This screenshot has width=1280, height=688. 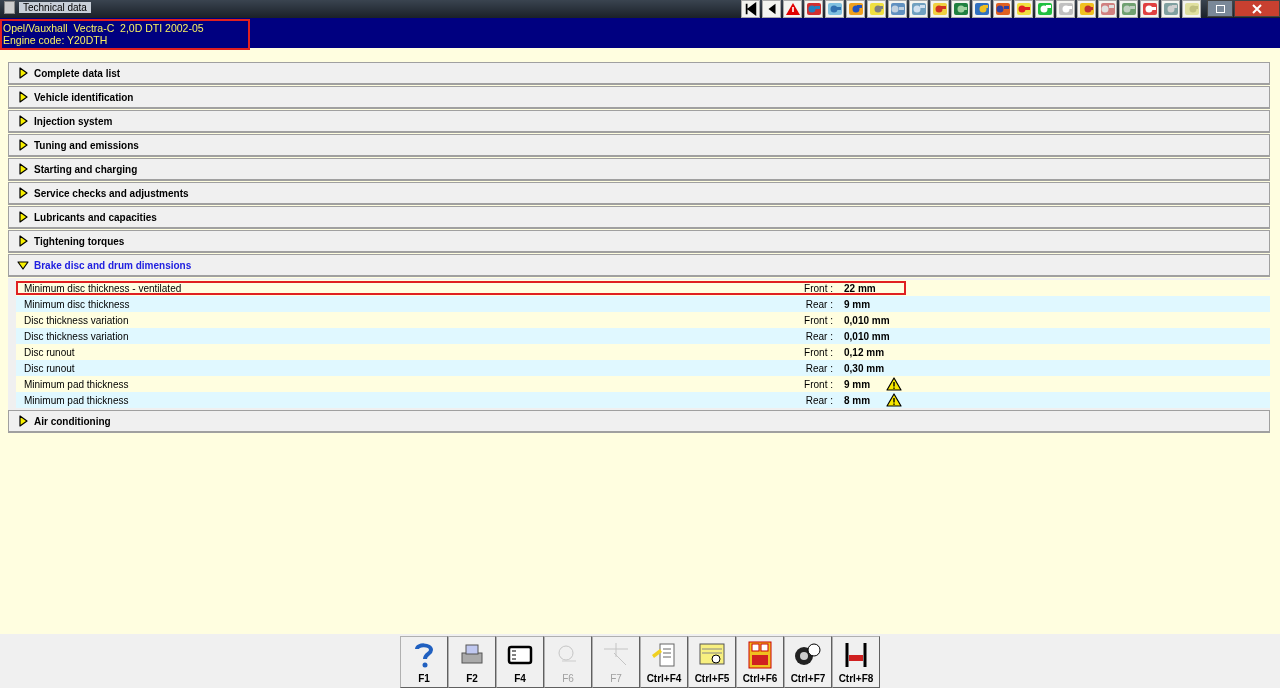 What do you see at coordinates (639, 121) in the screenshot?
I see `section-header: Injection system` at bounding box center [639, 121].